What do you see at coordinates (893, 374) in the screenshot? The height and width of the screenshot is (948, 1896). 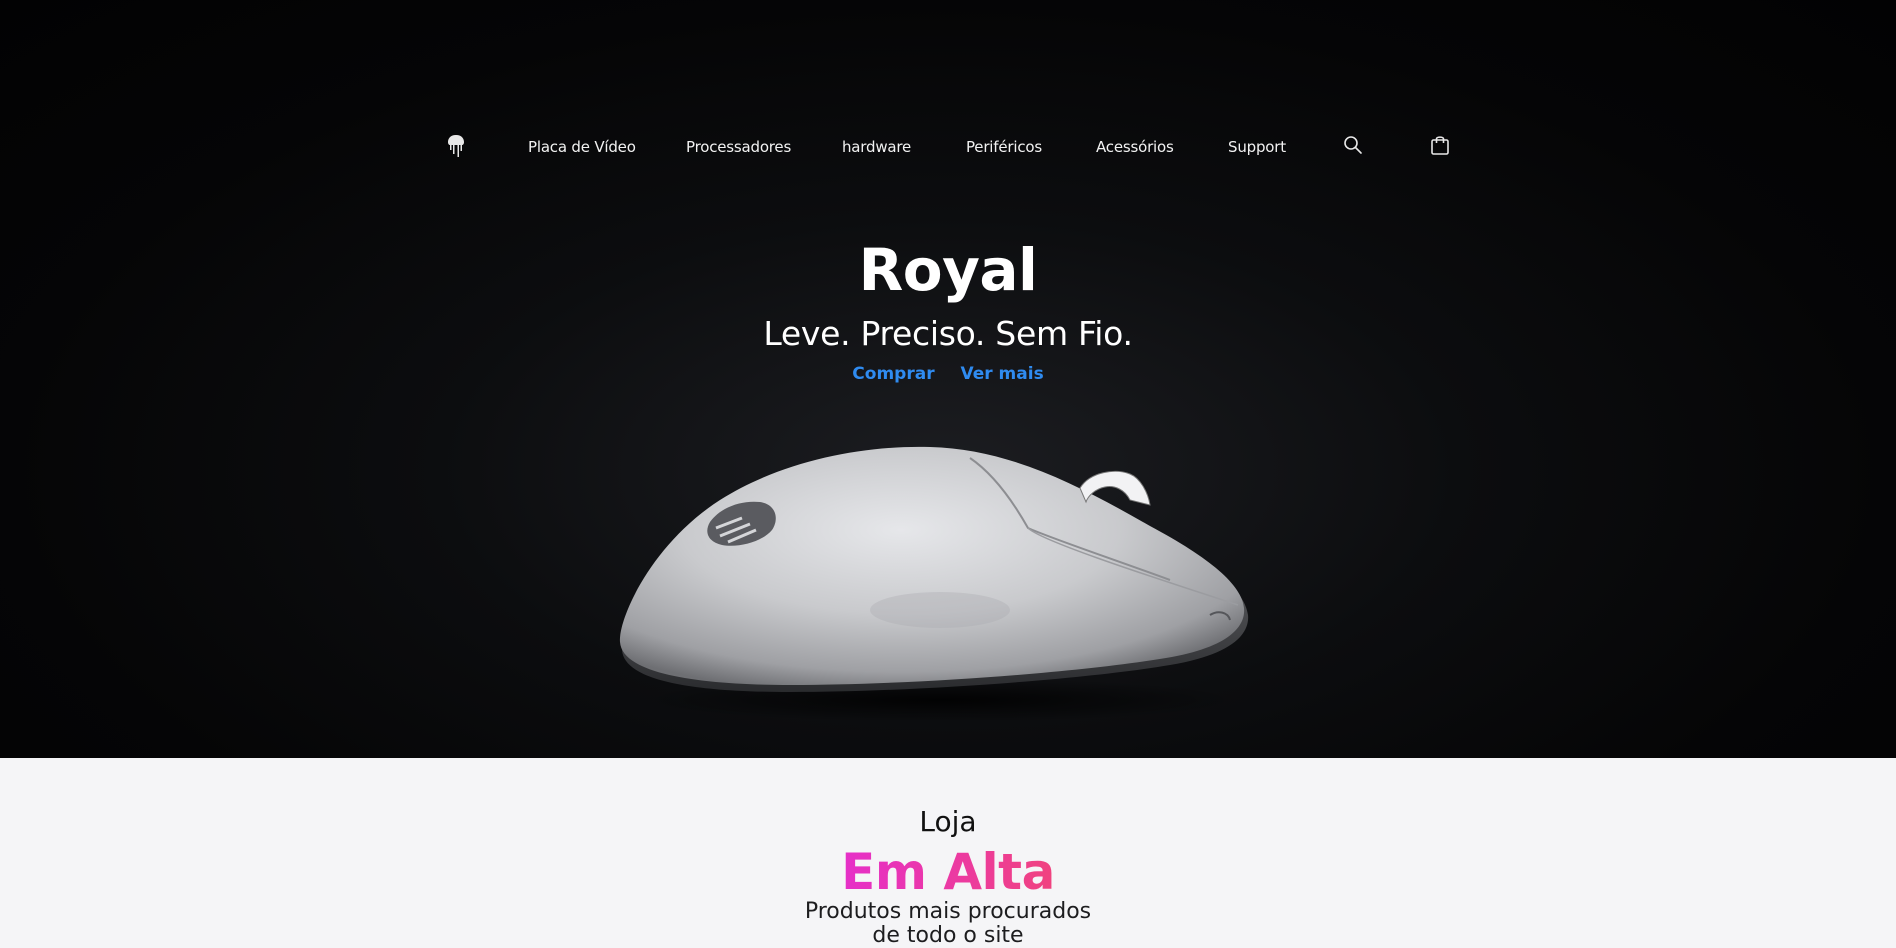 I see `buy-link: Comprar` at bounding box center [893, 374].